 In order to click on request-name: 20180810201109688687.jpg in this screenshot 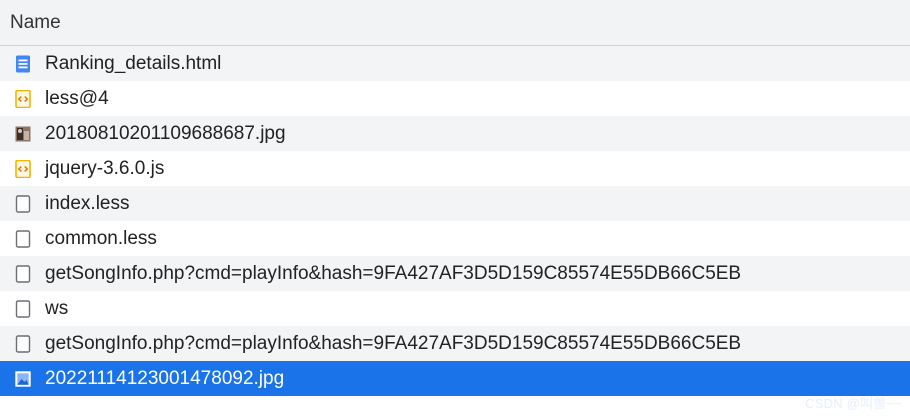, I will do `click(165, 133)`.